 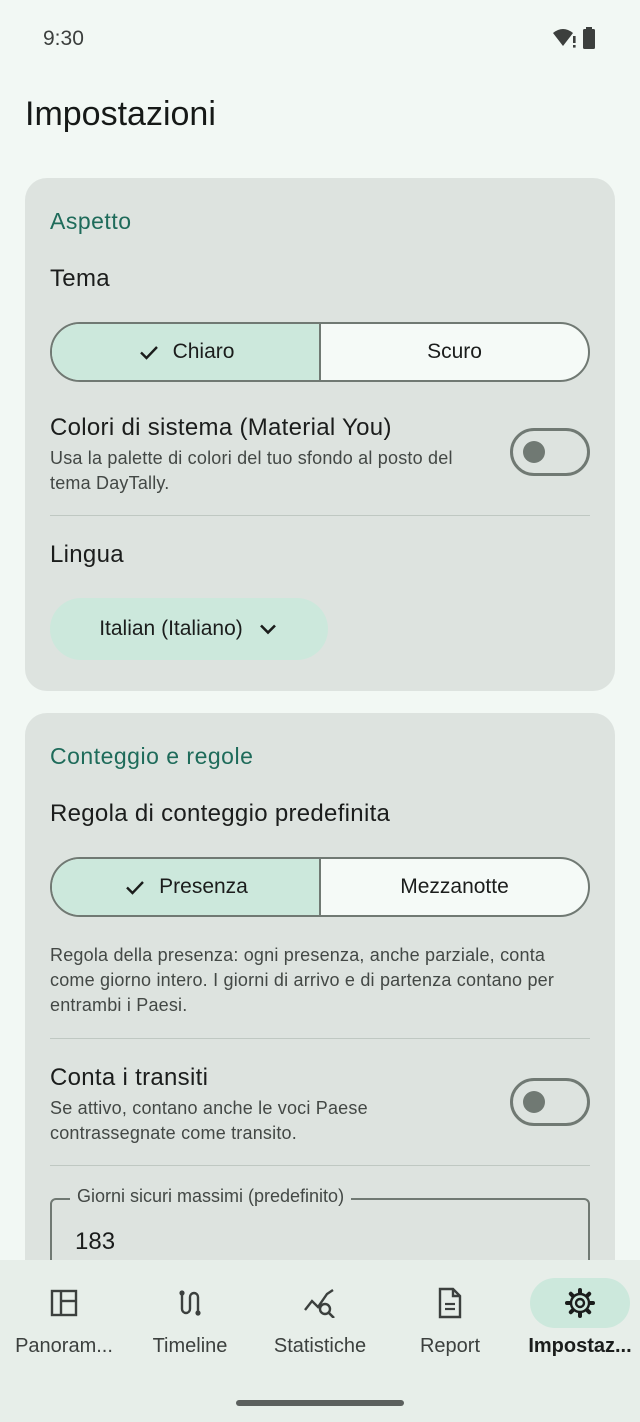 What do you see at coordinates (220, 813) in the screenshot?
I see `counting-rule-label: Regola di conteggio predefinita` at bounding box center [220, 813].